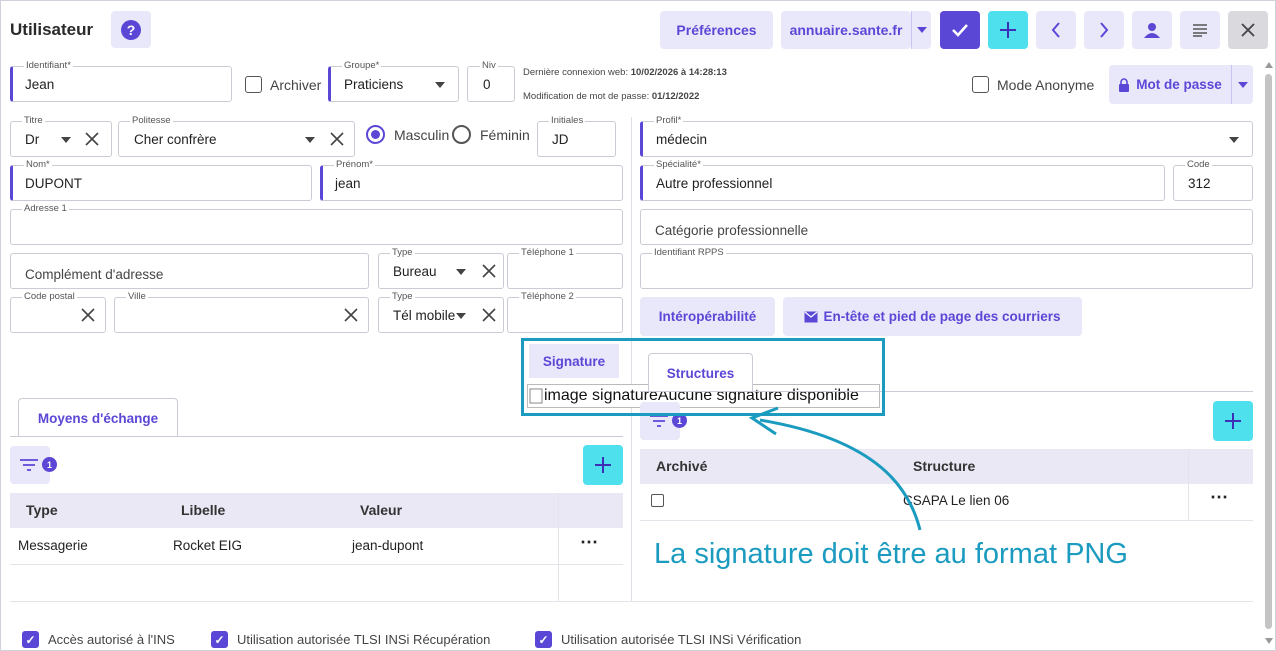 Image resolution: width=1276 pixels, height=651 pixels. I want to click on scroll-down-icon, so click(1269, 641).